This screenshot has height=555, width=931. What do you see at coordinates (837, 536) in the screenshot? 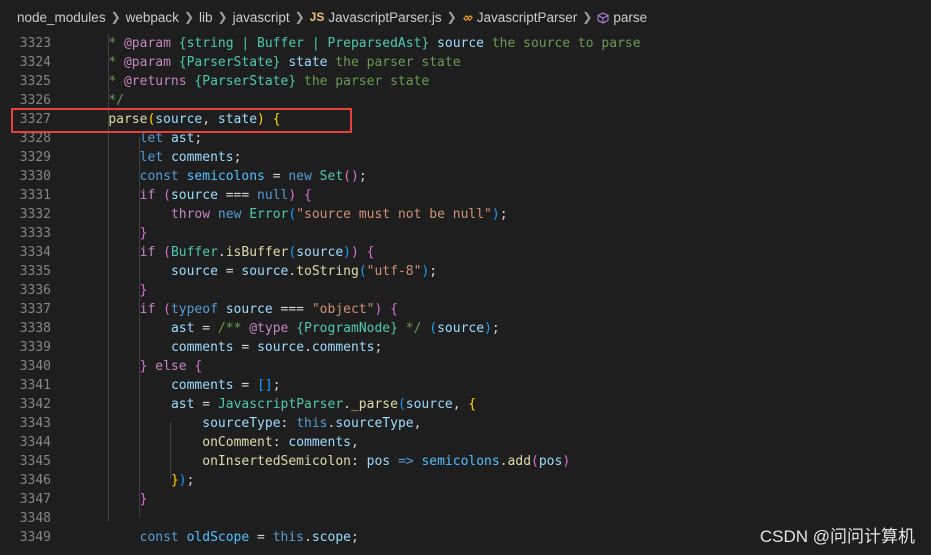
I see `watermark: CSDN @问问计算机` at bounding box center [837, 536].